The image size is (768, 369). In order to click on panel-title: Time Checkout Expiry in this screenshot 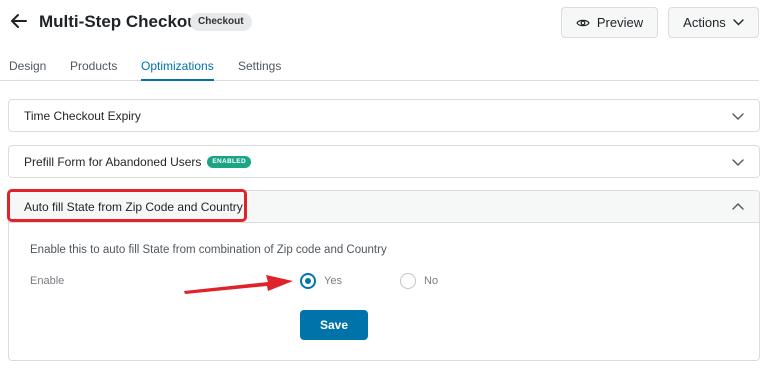, I will do `click(82, 115)`.